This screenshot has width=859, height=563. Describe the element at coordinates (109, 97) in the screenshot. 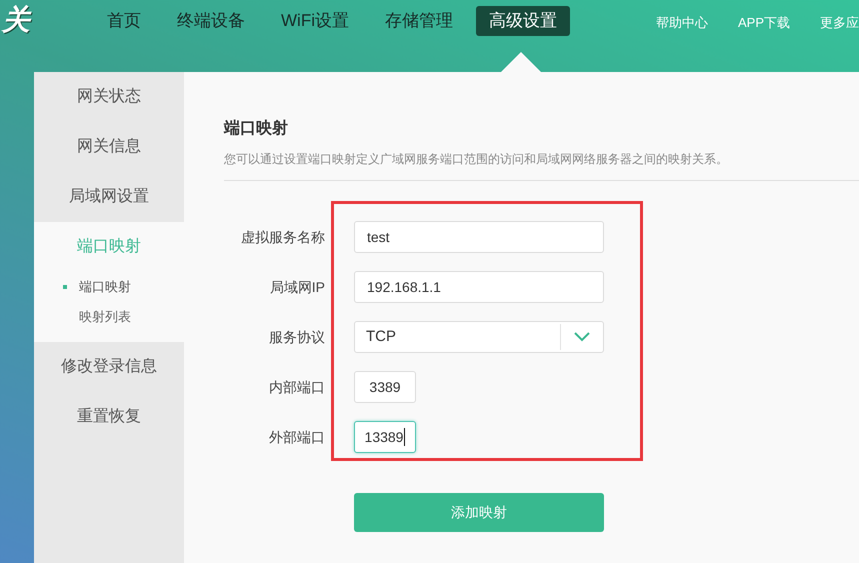

I see `sidebar-item: 网关状态` at that location.